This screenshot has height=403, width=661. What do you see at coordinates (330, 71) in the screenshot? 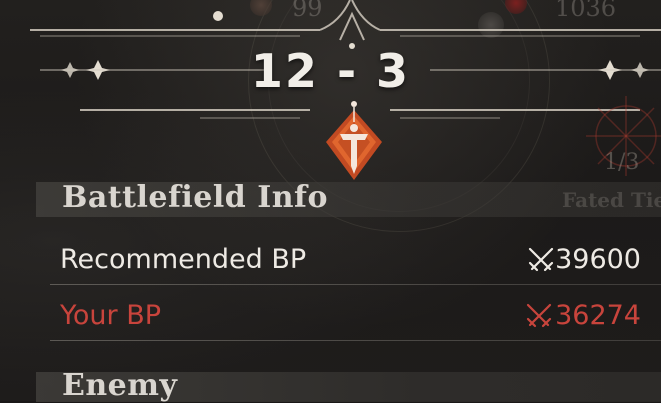
I see `stage-number: 12 - 3` at bounding box center [330, 71].